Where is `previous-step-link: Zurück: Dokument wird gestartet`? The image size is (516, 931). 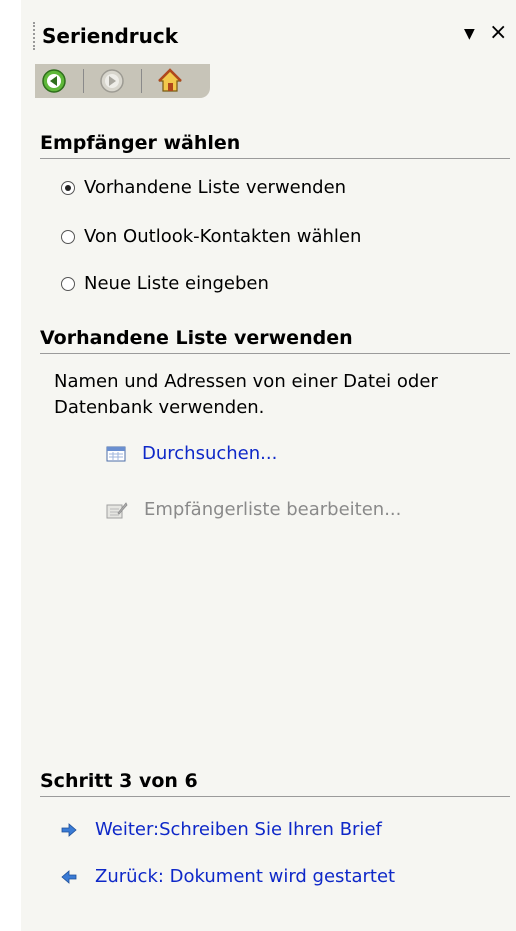 previous-step-link: Zurück: Dokument wird gestartet is located at coordinates (228, 876).